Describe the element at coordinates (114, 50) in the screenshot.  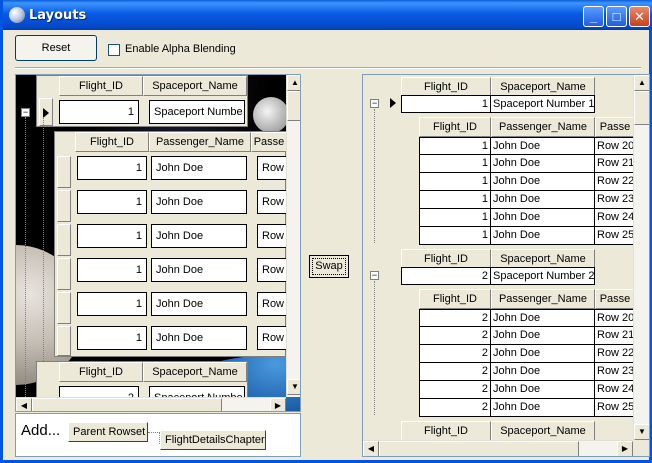
I see `alpha-blending-checkbox` at that location.